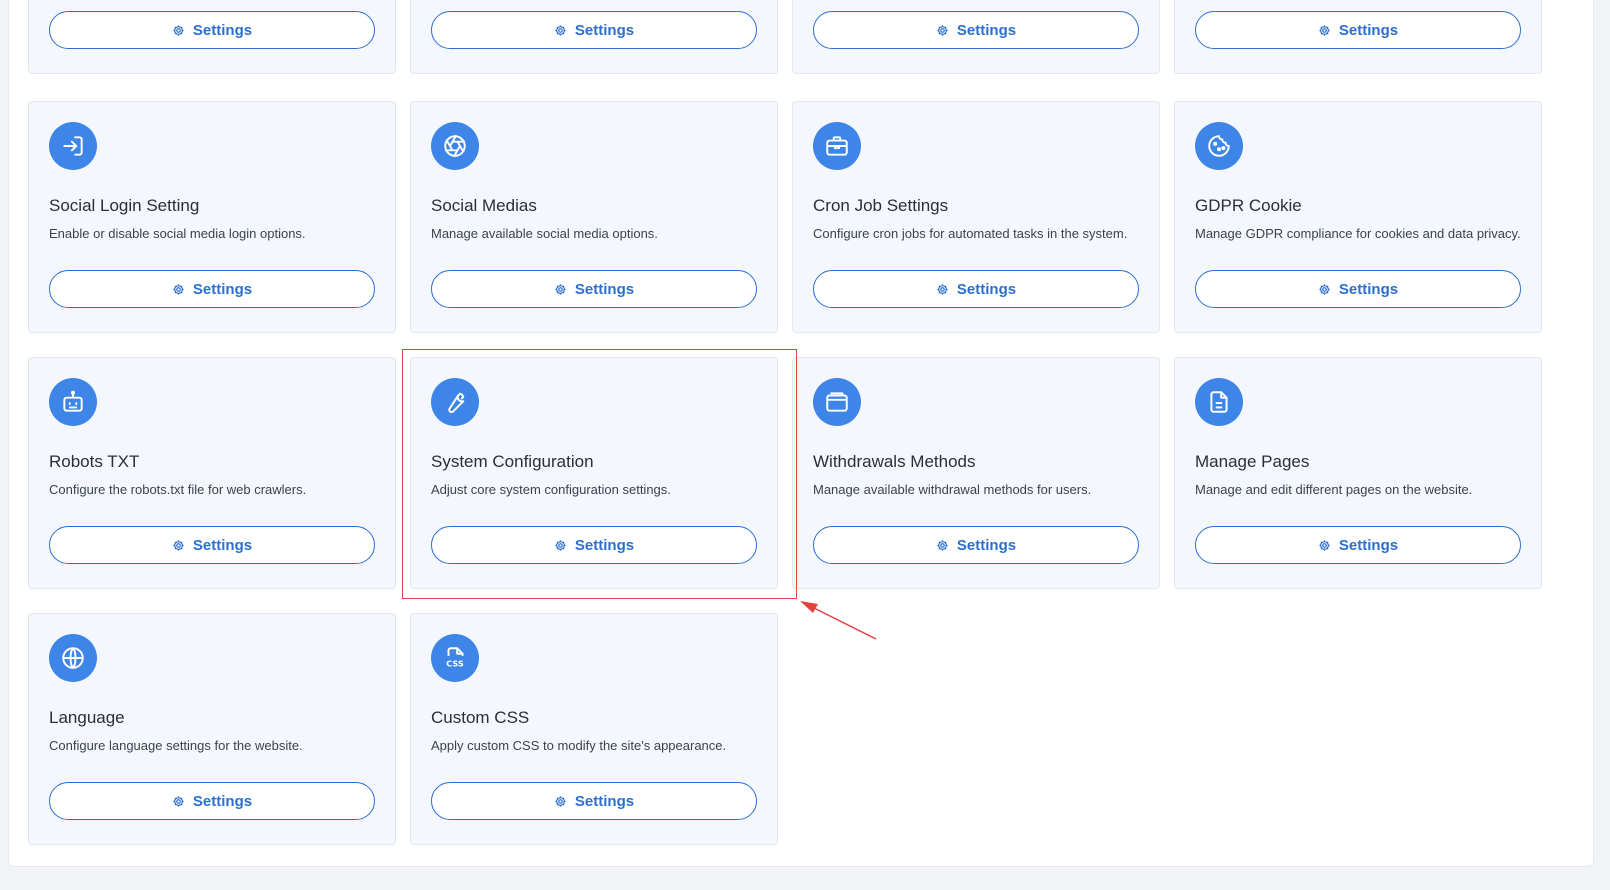  What do you see at coordinates (484, 205) in the screenshot?
I see `card-title: Social Medias` at bounding box center [484, 205].